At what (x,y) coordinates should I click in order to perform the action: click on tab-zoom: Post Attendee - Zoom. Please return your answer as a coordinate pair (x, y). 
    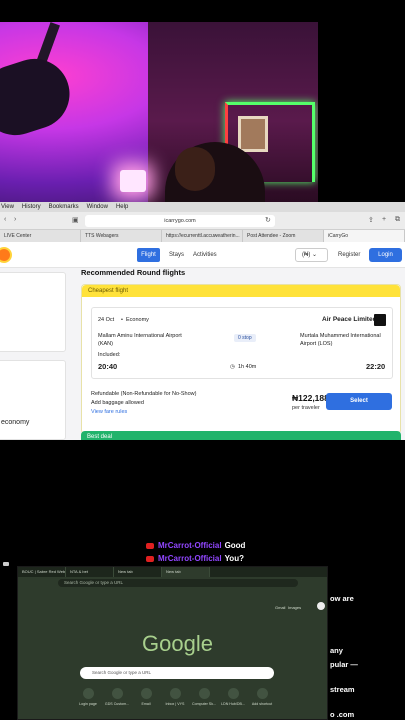
    Looking at the image, I should click on (283, 236).